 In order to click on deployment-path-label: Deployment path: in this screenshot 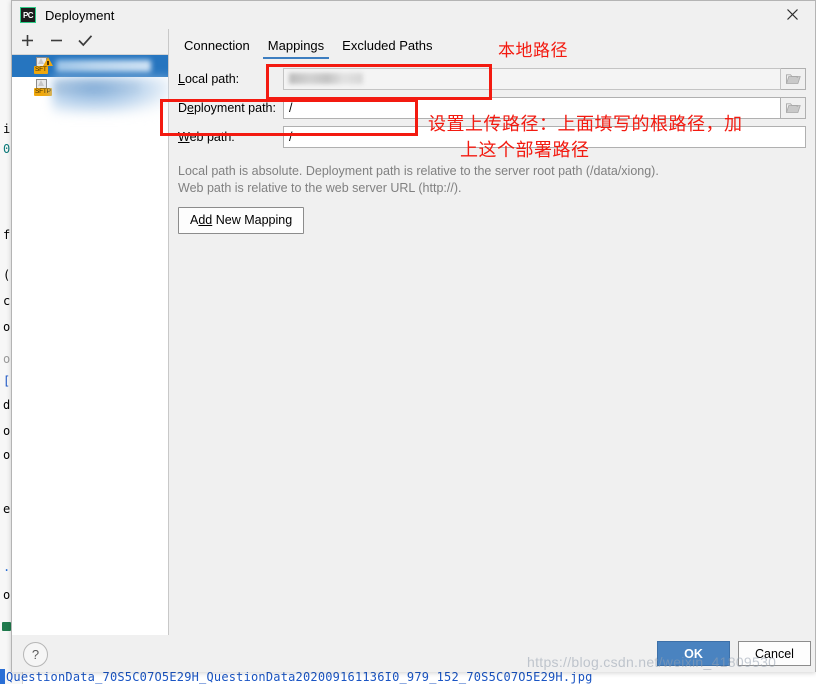, I will do `click(227, 107)`.